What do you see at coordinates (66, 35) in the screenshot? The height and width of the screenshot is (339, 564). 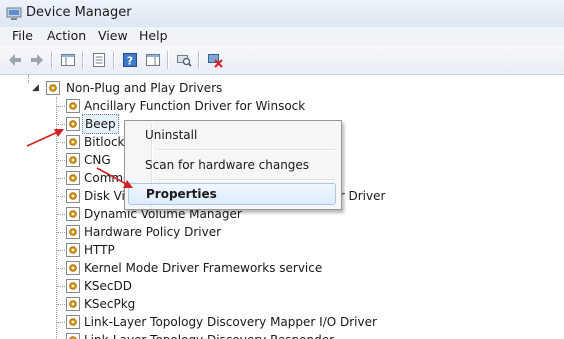 I see `menu-action: Action` at bounding box center [66, 35].